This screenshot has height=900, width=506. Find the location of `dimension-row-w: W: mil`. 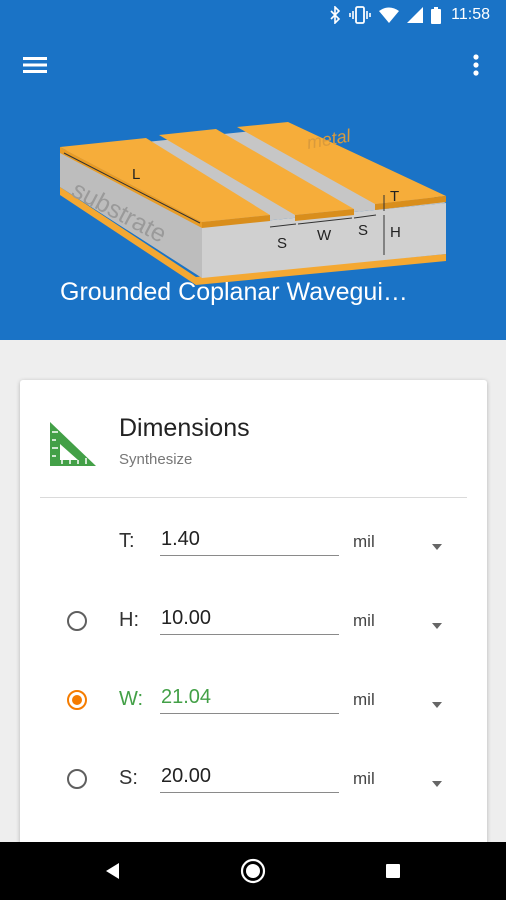

dimension-row-w: W: mil is located at coordinates (253, 702).